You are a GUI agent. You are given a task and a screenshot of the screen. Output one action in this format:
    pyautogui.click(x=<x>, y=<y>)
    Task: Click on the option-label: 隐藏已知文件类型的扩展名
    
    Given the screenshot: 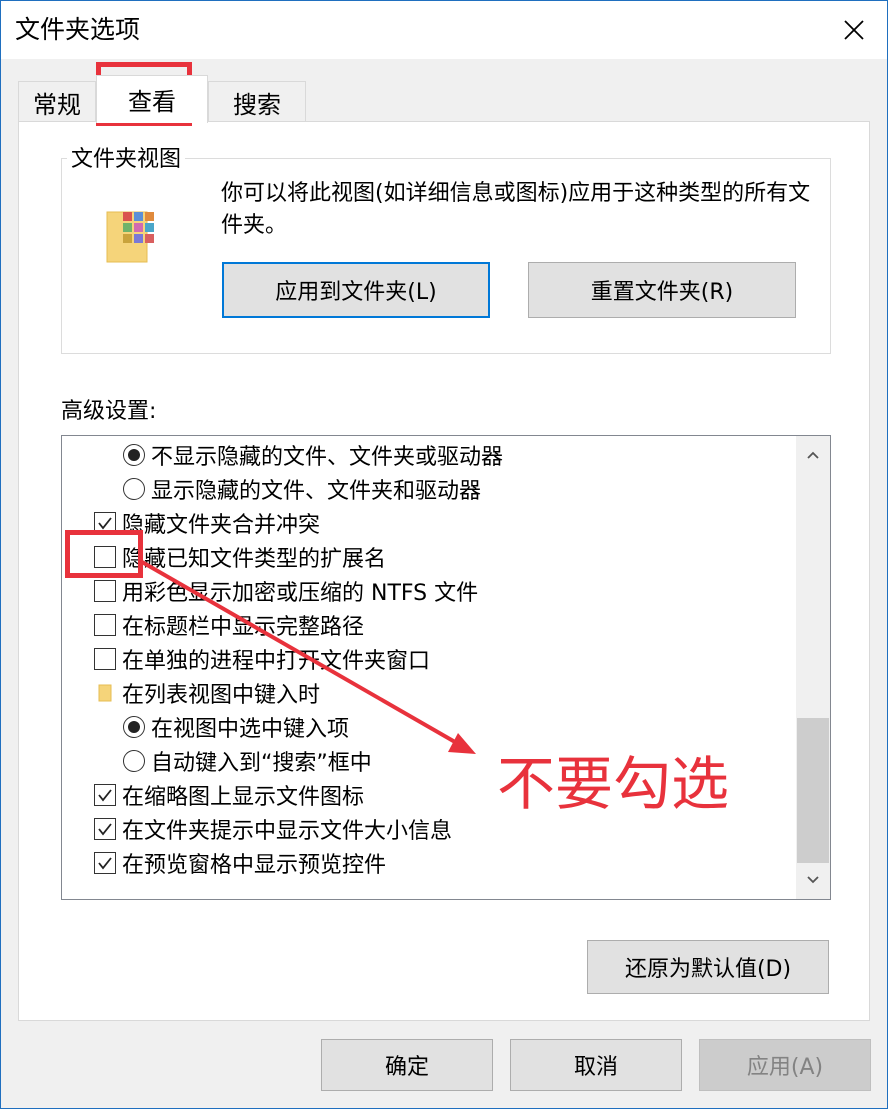 What is the action you would take?
    pyautogui.click(x=254, y=559)
    